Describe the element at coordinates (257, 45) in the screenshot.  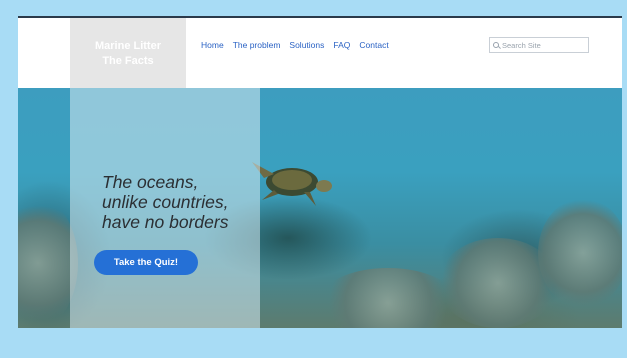
I see `nav-the-problem: The problem` at that location.